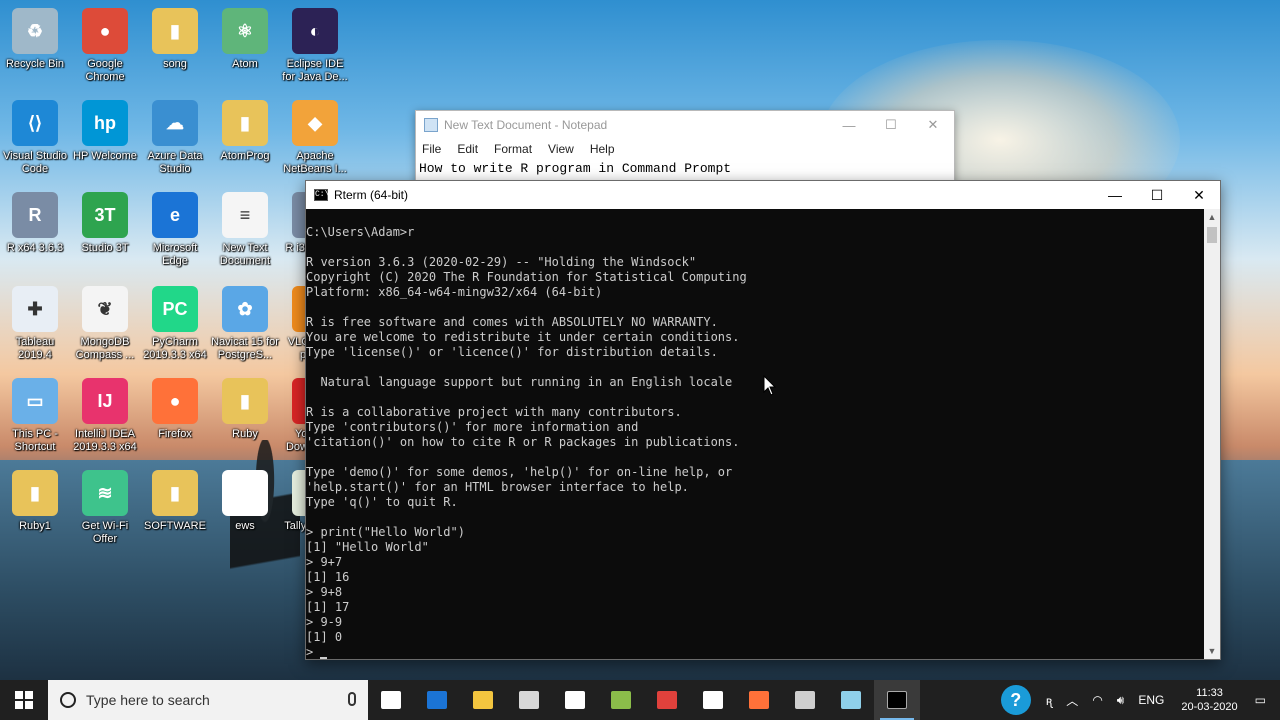  I want to click on taskbar-app-task-view, so click(391, 700).